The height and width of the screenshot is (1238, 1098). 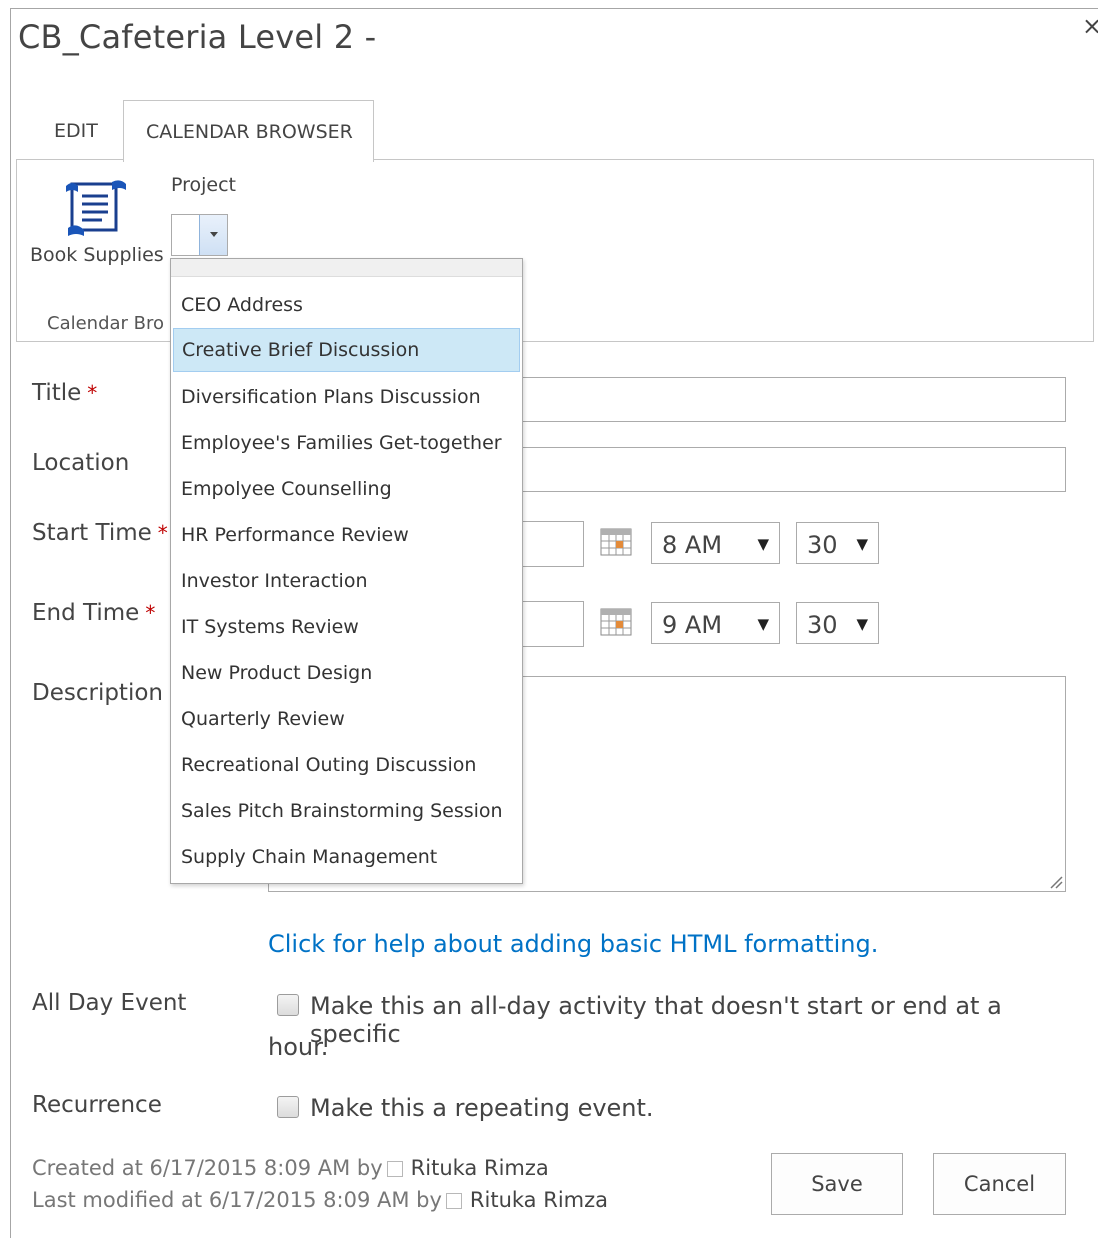 What do you see at coordinates (715, 543) in the screenshot?
I see `start-hour-select: 8 AM ▼` at bounding box center [715, 543].